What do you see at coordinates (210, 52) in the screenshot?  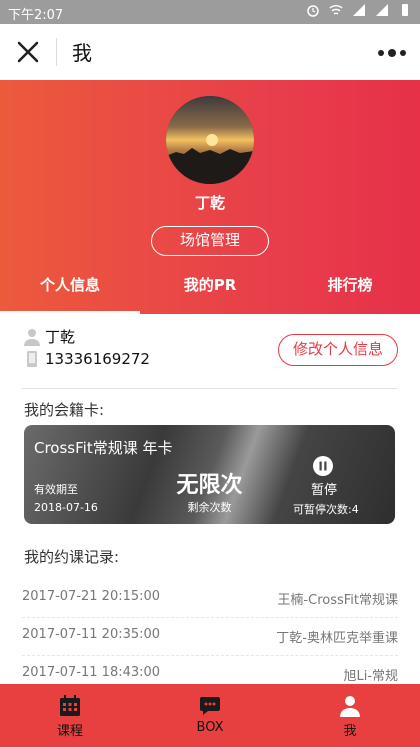 I see `title-bar: 我` at bounding box center [210, 52].